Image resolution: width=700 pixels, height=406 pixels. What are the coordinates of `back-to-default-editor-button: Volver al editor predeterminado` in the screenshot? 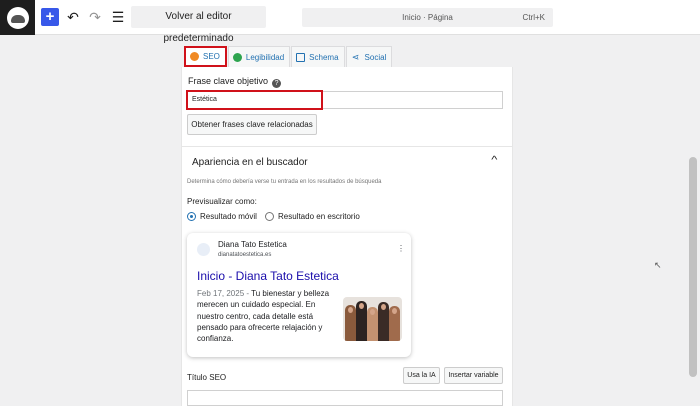 It's located at (198, 25).